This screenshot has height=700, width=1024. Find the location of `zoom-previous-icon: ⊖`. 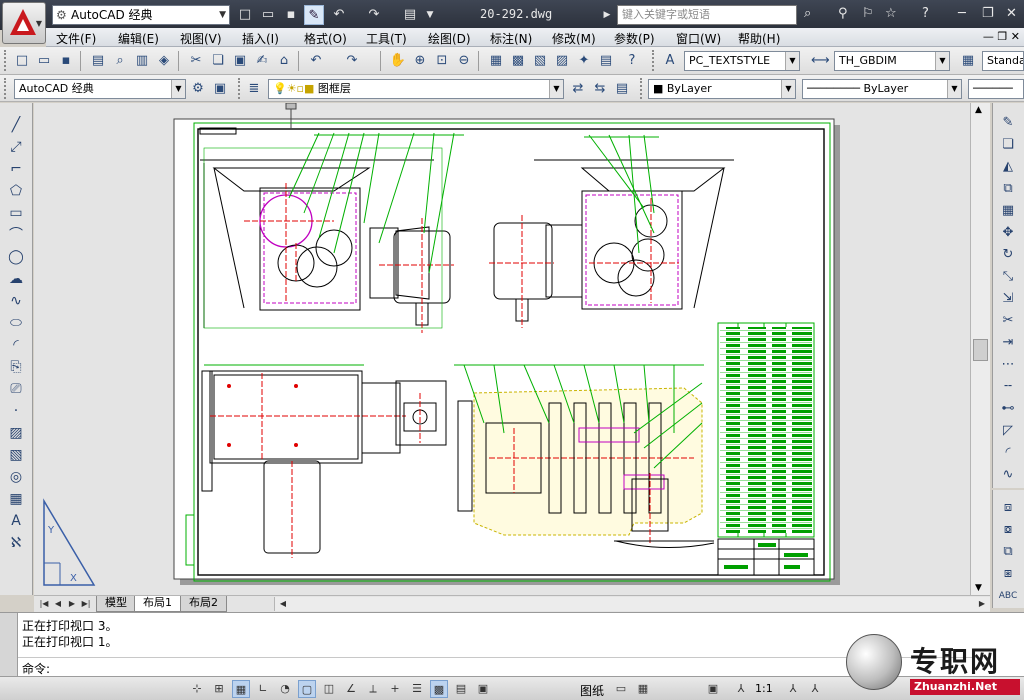

zoom-previous-icon: ⊖ is located at coordinates (464, 61).